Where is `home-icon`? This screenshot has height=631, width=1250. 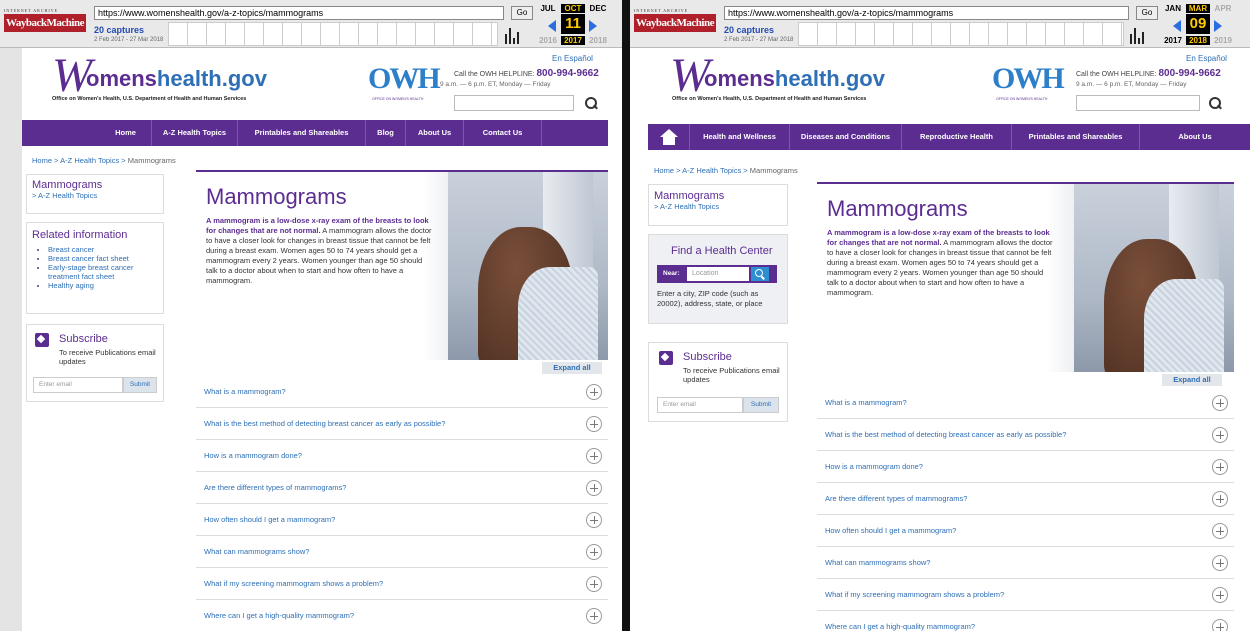 home-icon is located at coordinates (669, 137).